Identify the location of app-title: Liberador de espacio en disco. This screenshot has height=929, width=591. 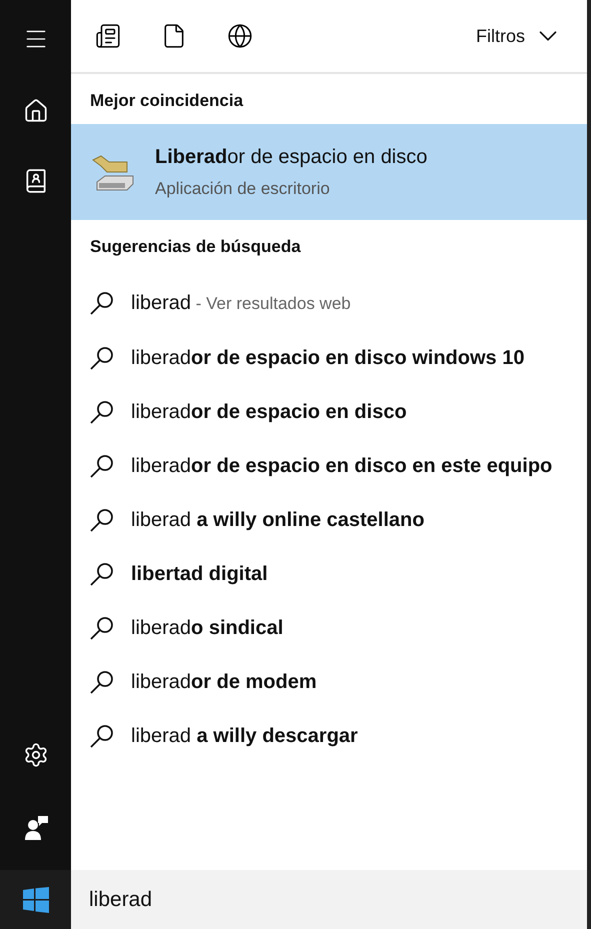
(291, 157).